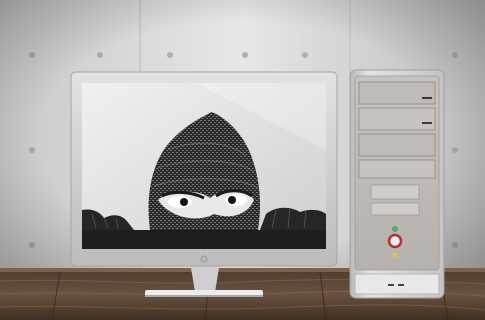 This screenshot has height=320, width=485. Describe the element at coordinates (397, 130) in the screenshot. I see `drive-bays` at that location.